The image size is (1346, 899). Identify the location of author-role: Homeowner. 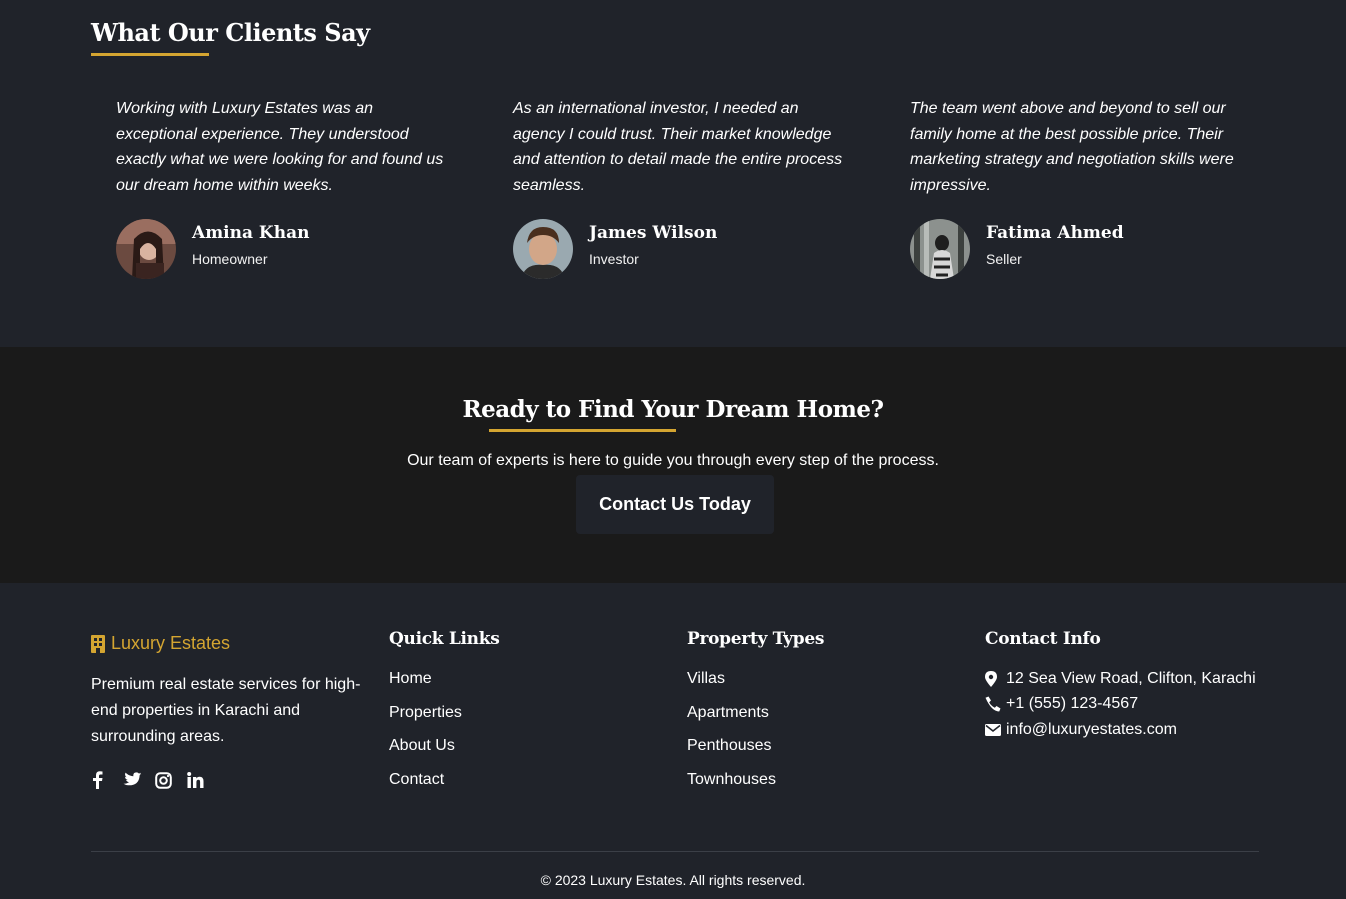
(230, 258).